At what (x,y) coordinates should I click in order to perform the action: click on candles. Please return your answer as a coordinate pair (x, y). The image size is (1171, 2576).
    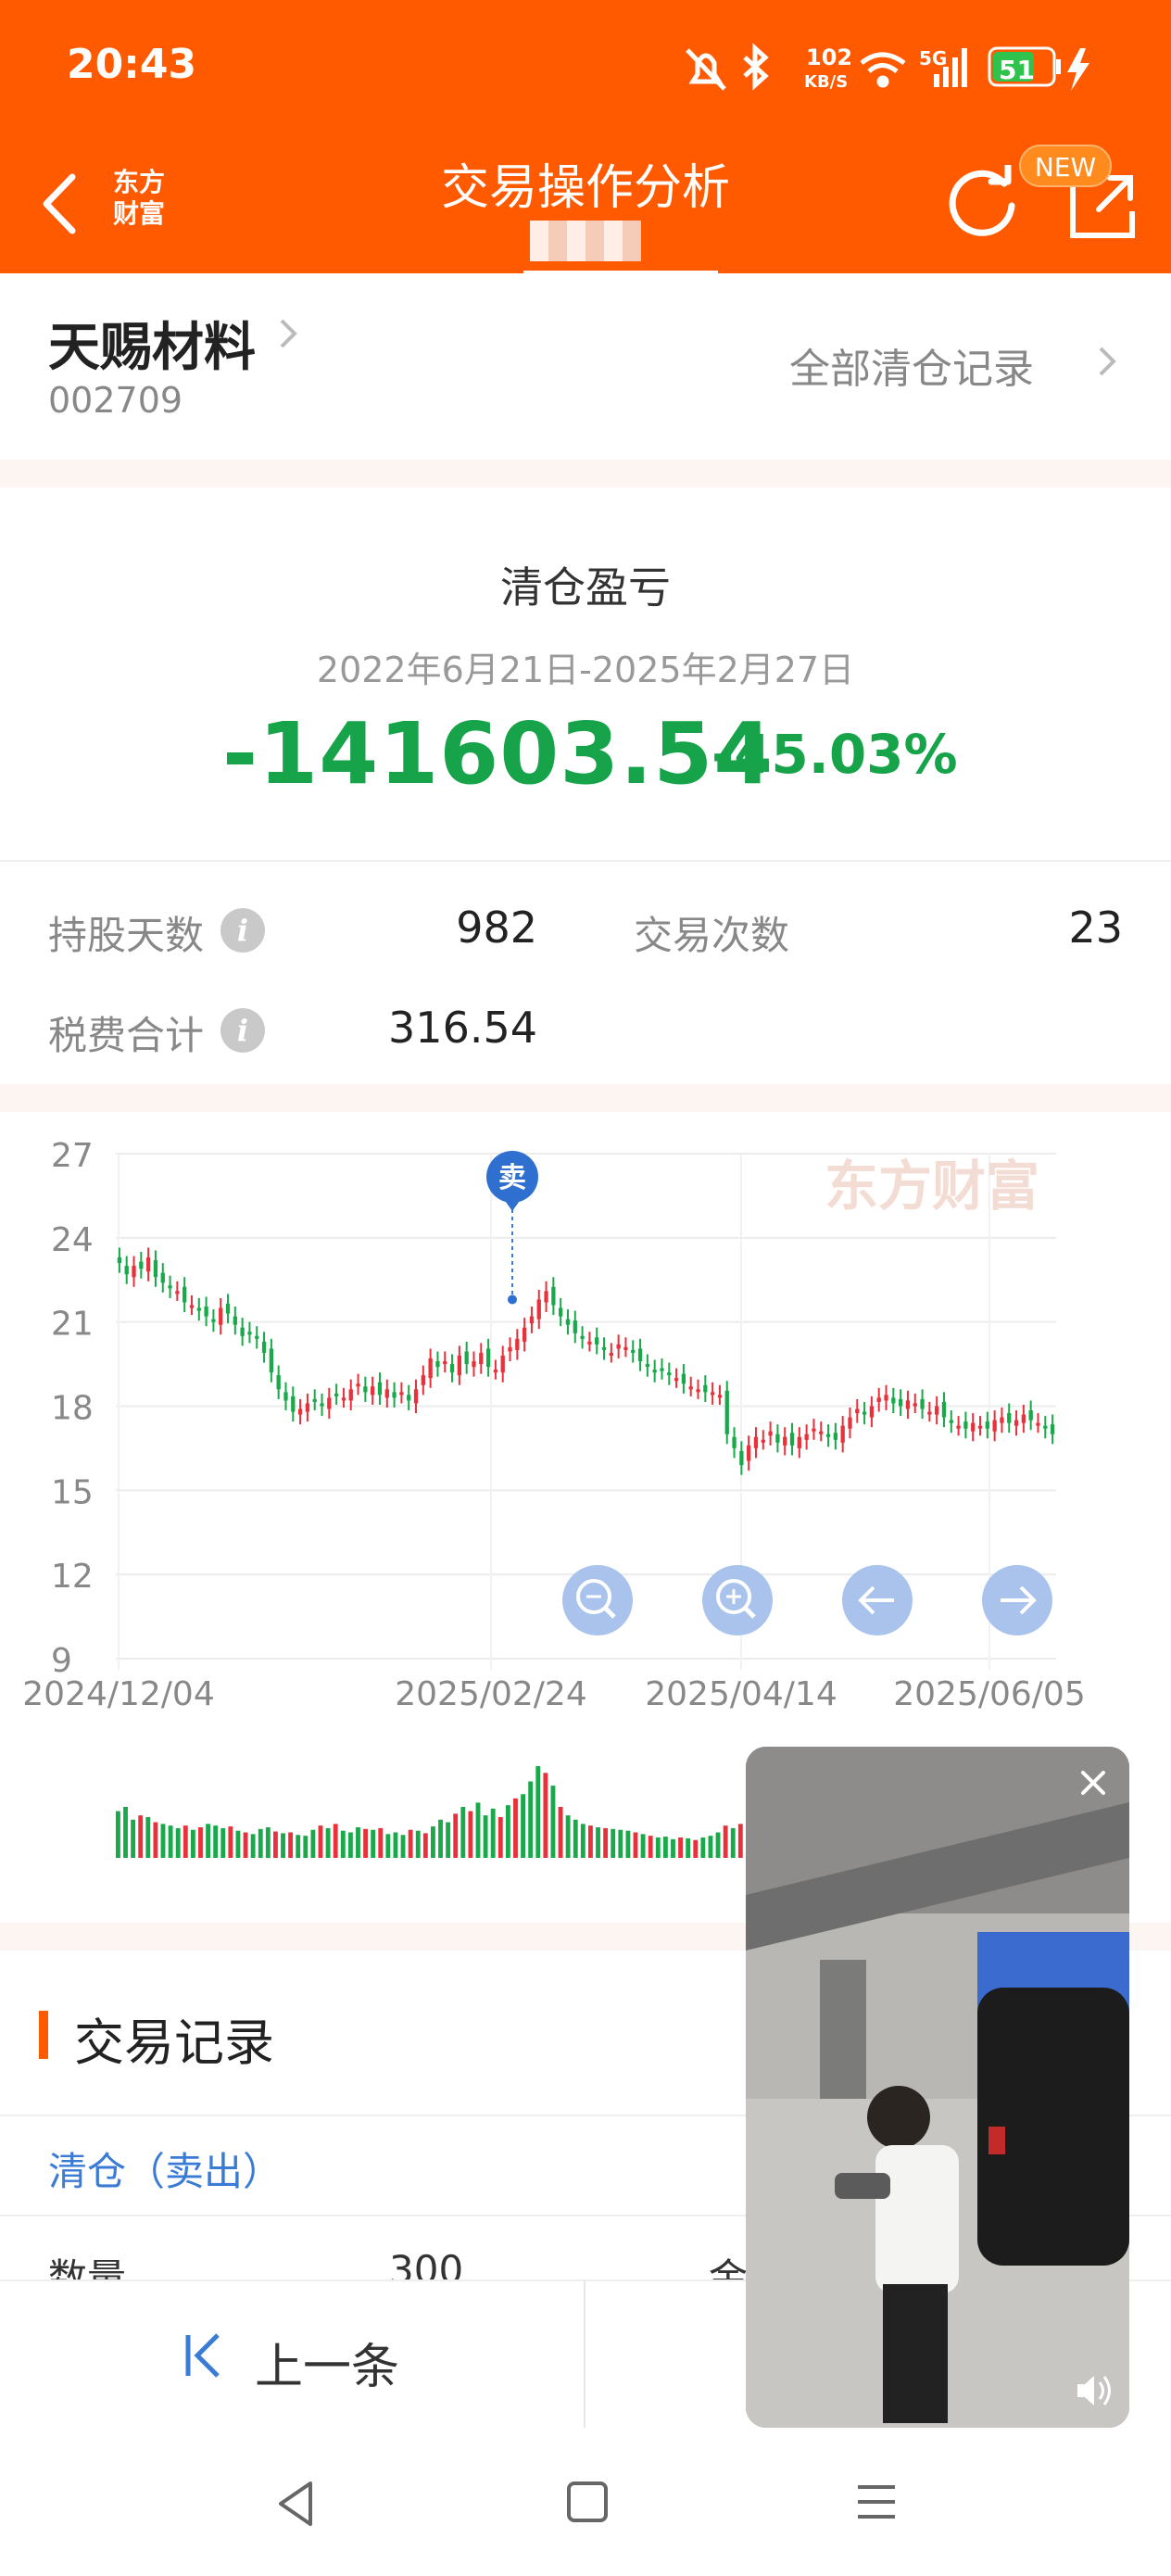
    Looking at the image, I should click on (586, 1361).